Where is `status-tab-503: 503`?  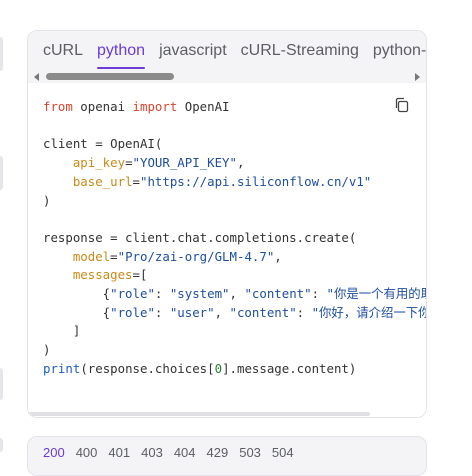 status-tab-503: 503 is located at coordinates (250, 452).